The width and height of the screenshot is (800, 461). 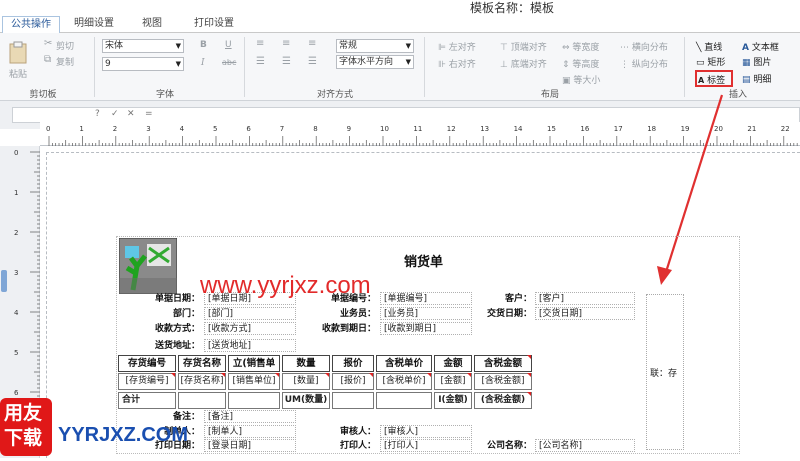 I want to click on align-right-icon: ☰, so click(x=312, y=62).